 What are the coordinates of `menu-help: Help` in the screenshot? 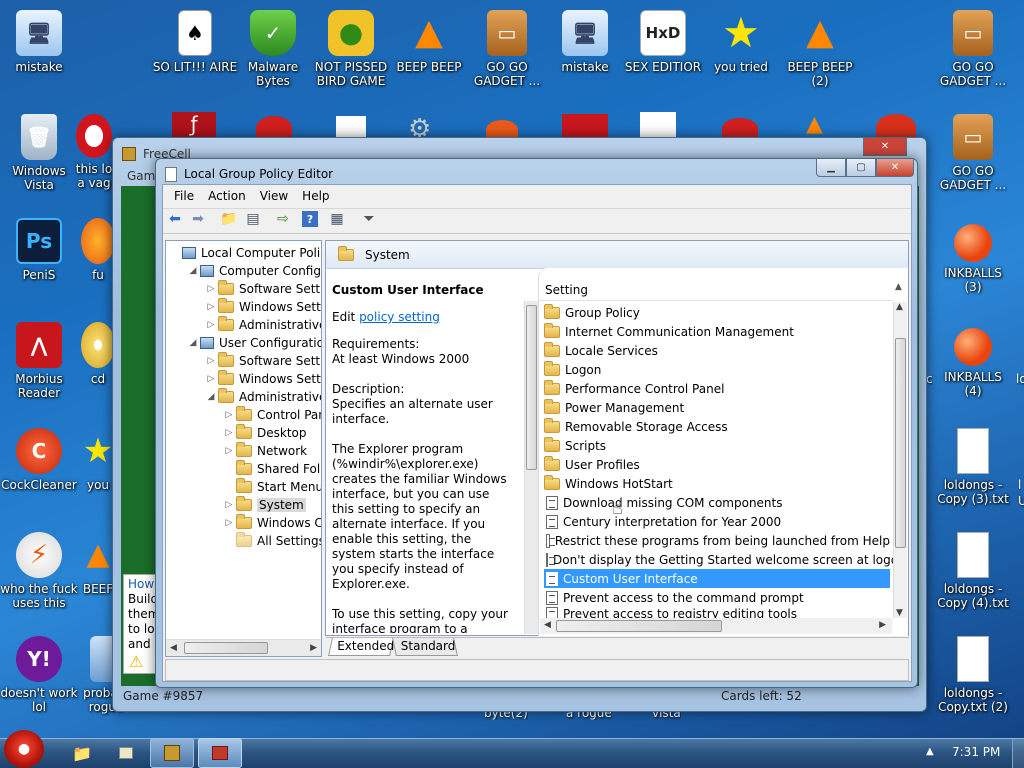 It's located at (315, 196).